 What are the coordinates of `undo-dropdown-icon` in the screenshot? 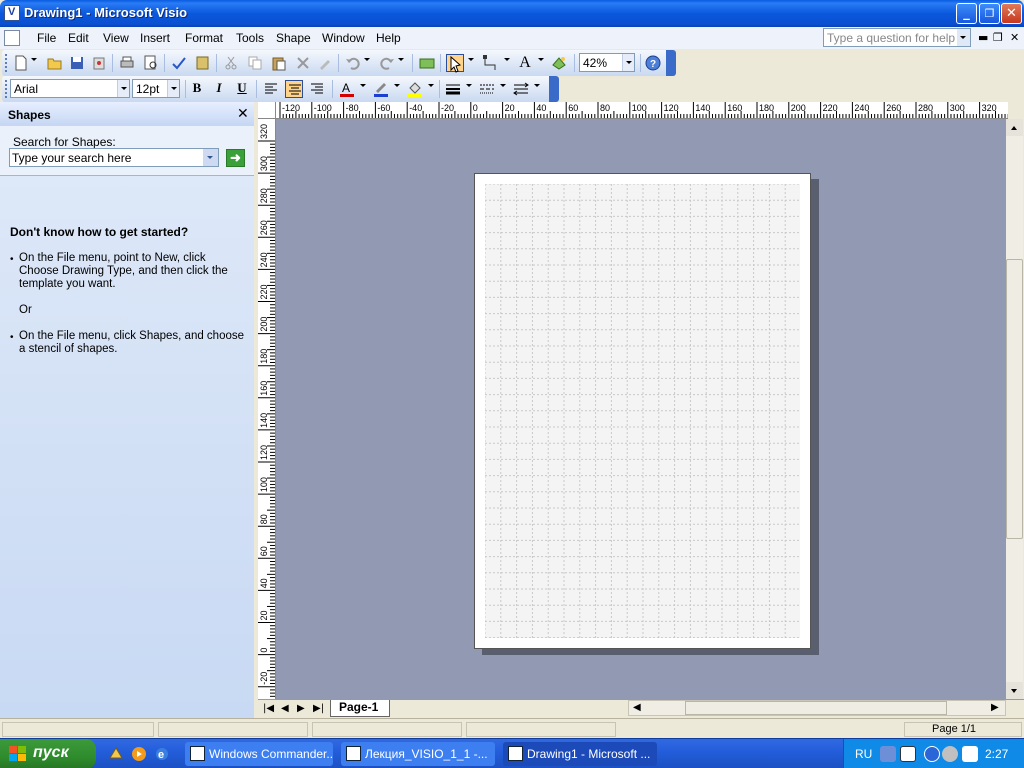 It's located at (367, 61).